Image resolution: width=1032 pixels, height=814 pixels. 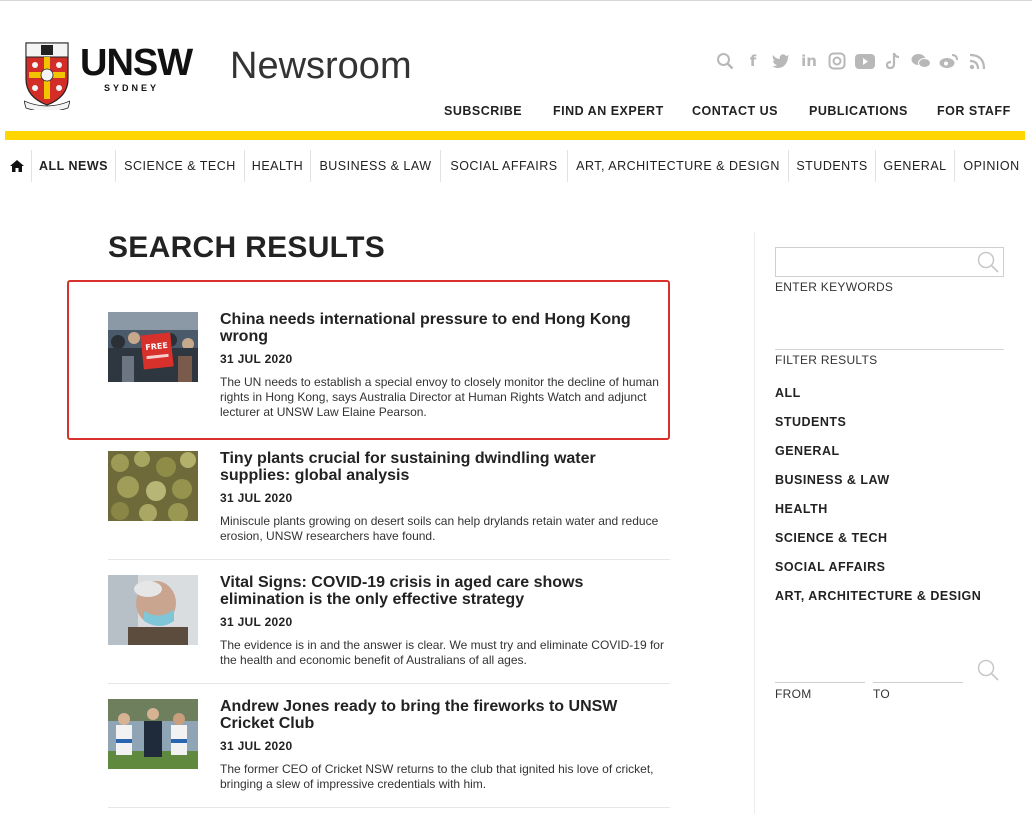 What do you see at coordinates (781, 61) in the screenshot?
I see `twitter-icon` at bounding box center [781, 61].